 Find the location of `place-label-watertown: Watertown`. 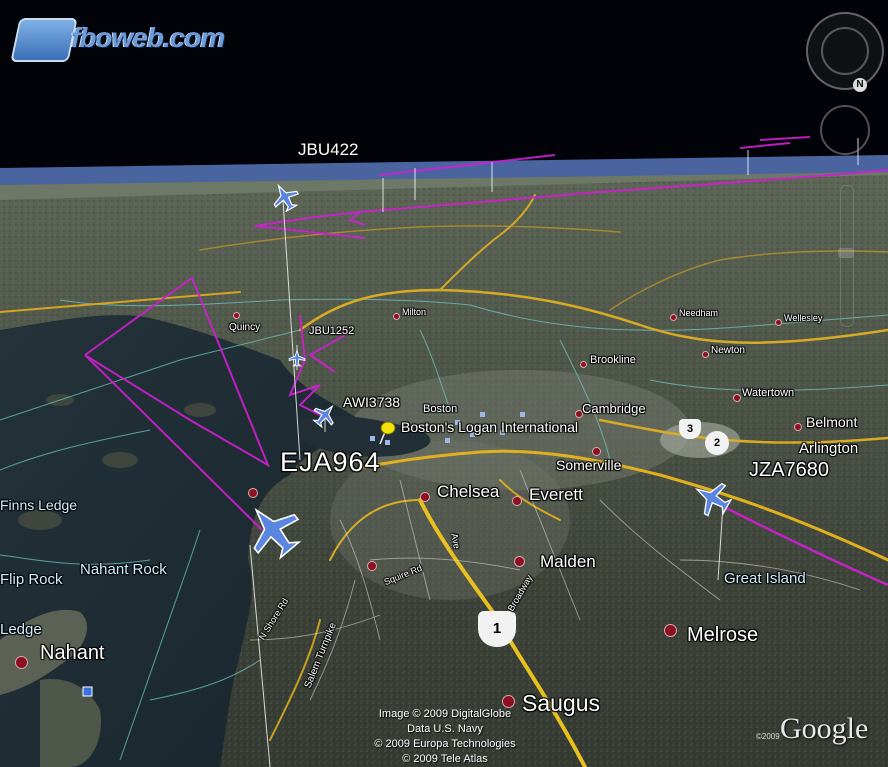

place-label-watertown: Watertown is located at coordinates (768, 393).